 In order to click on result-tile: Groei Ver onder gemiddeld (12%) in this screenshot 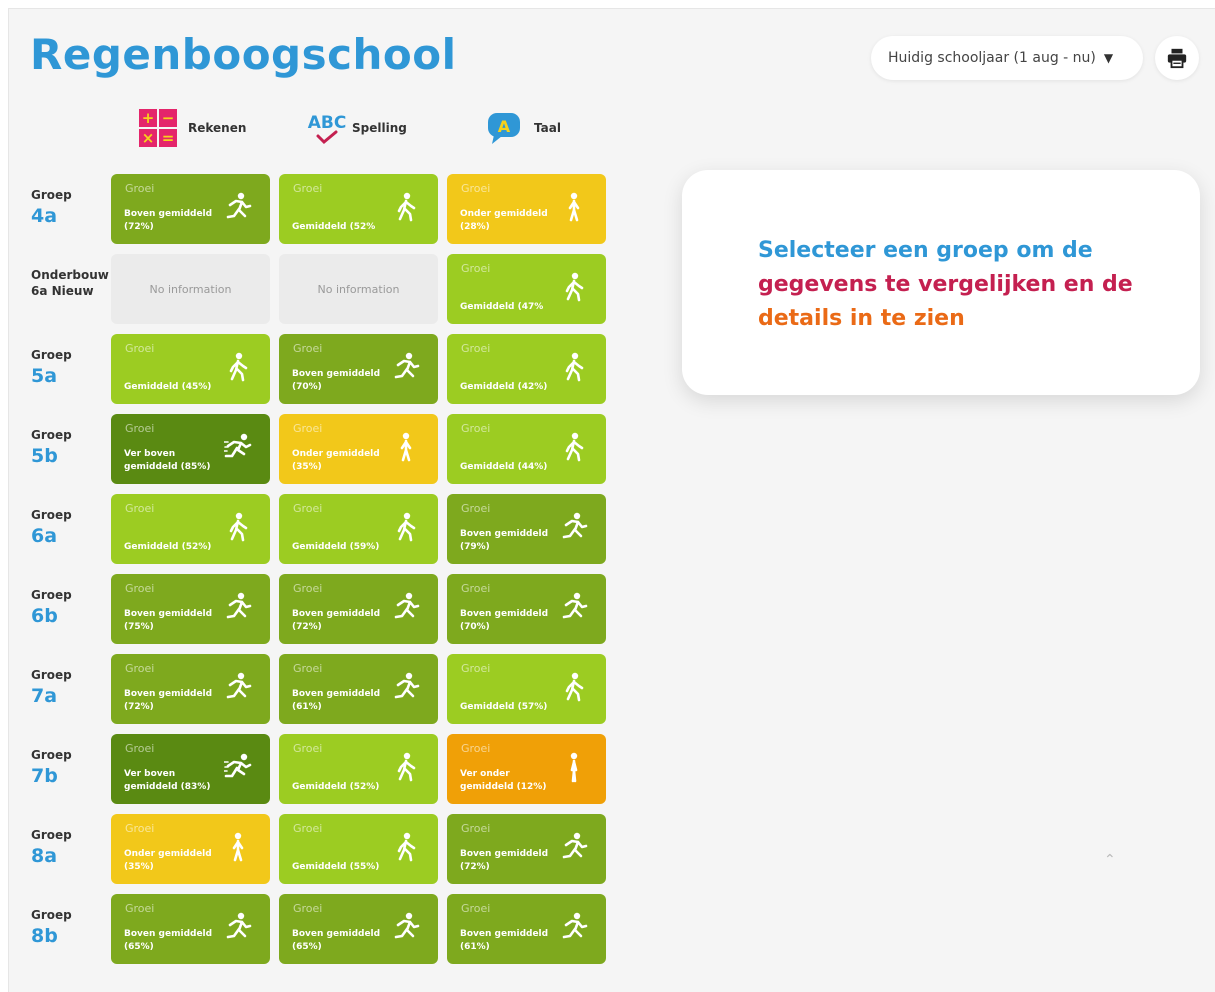, I will do `click(526, 769)`.